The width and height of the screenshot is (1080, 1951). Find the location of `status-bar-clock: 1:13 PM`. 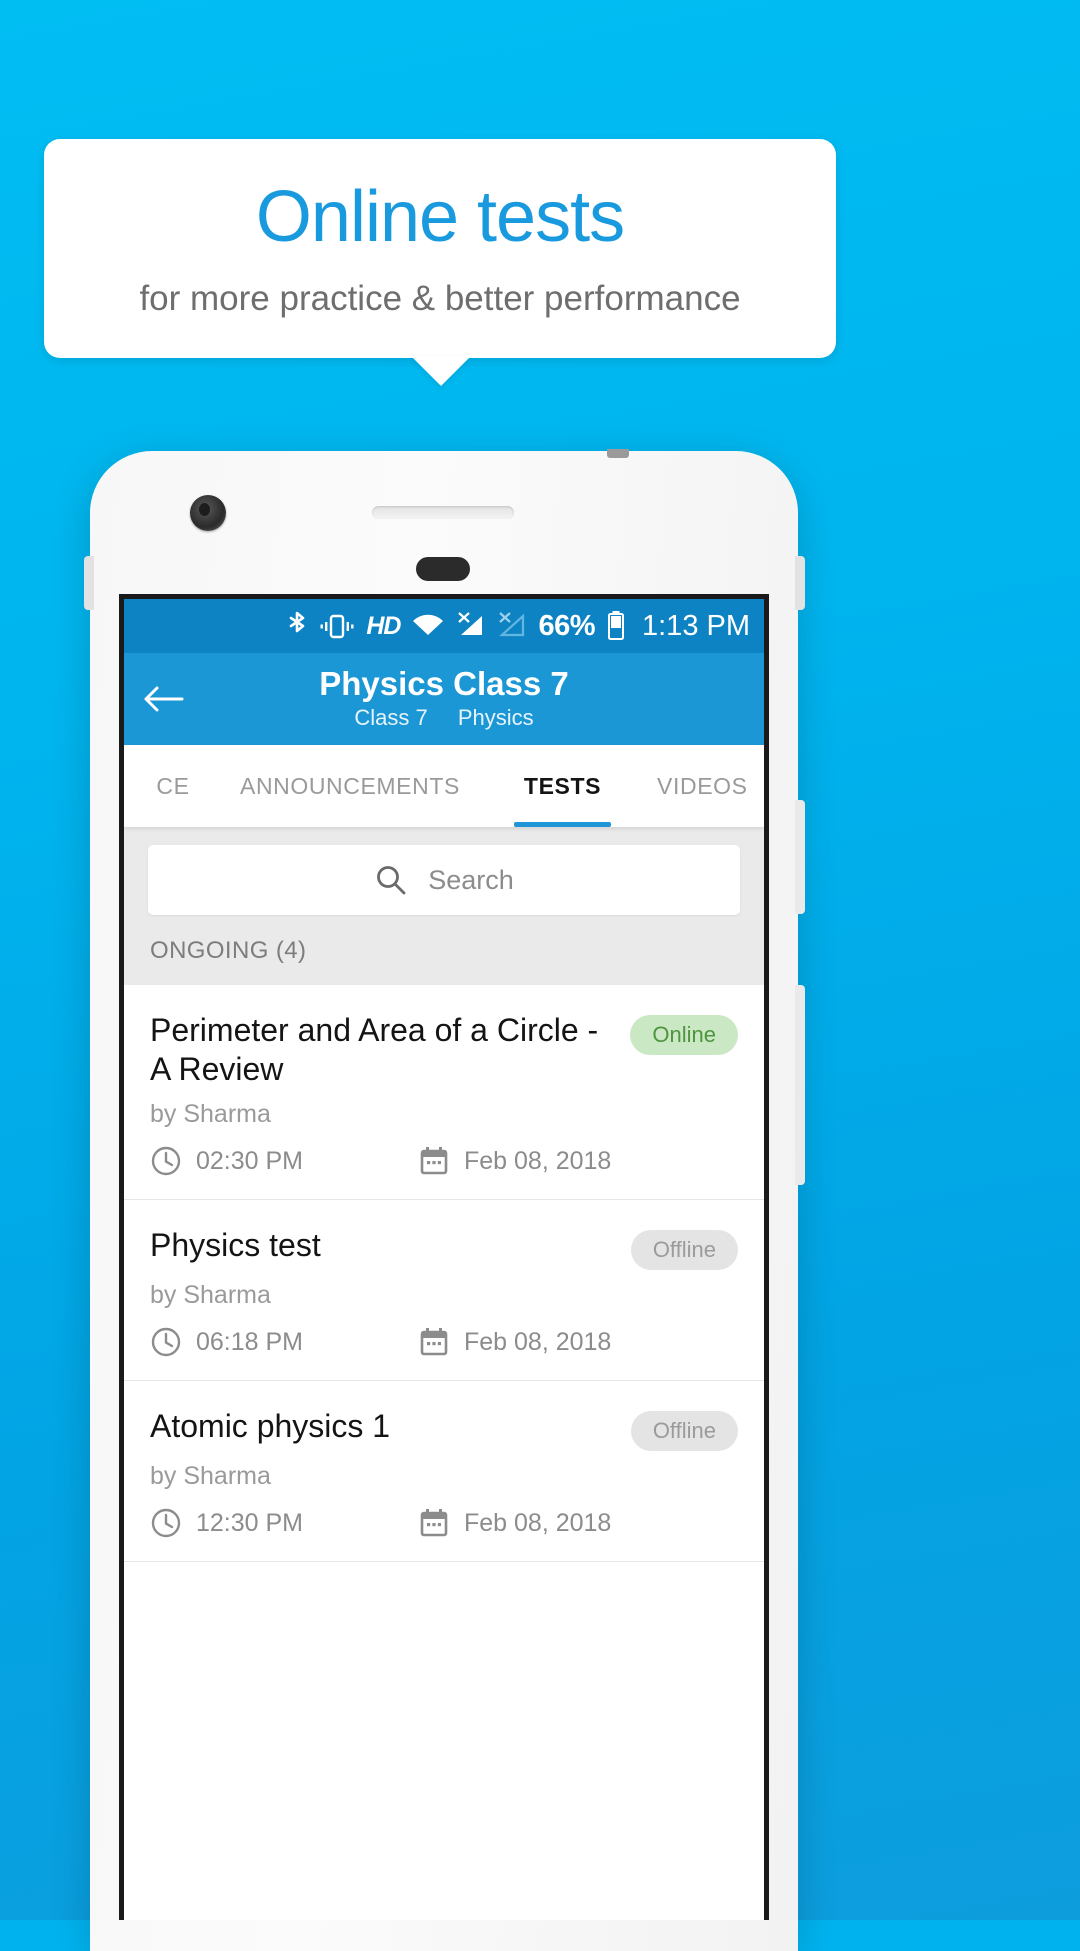

status-bar-clock: 1:13 PM is located at coordinates (696, 625).